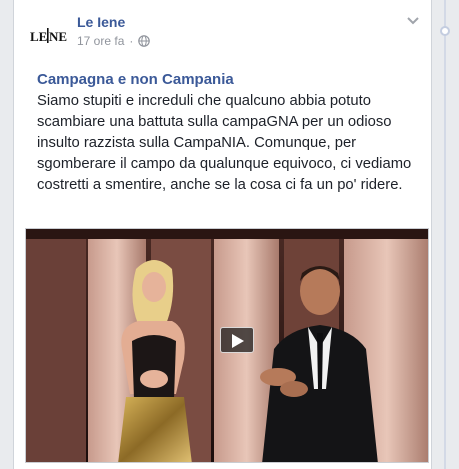  I want to click on page-name-link: Le Iene, so click(101, 22).